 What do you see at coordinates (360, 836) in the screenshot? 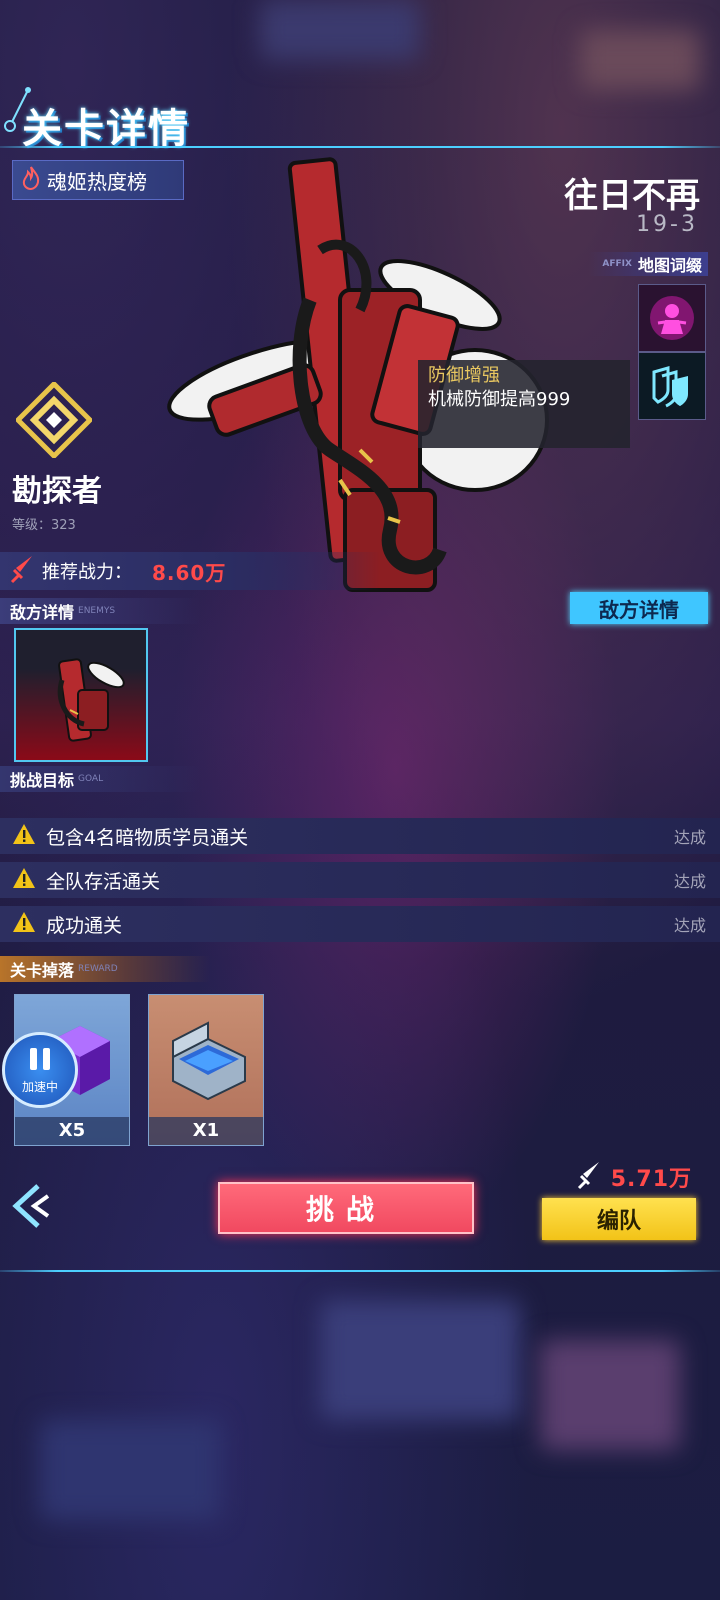
I see `goal-row: 包含4名暗物质学员通关 达成` at bounding box center [360, 836].